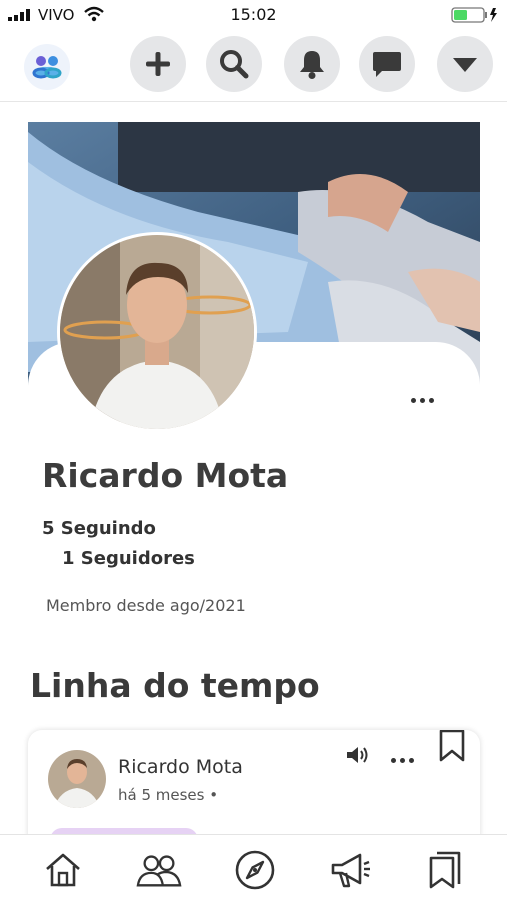 This screenshot has height=900, width=507. What do you see at coordinates (474, 15) in the screenshot?
I see `battery-icon` at bounding box center [474, 15].